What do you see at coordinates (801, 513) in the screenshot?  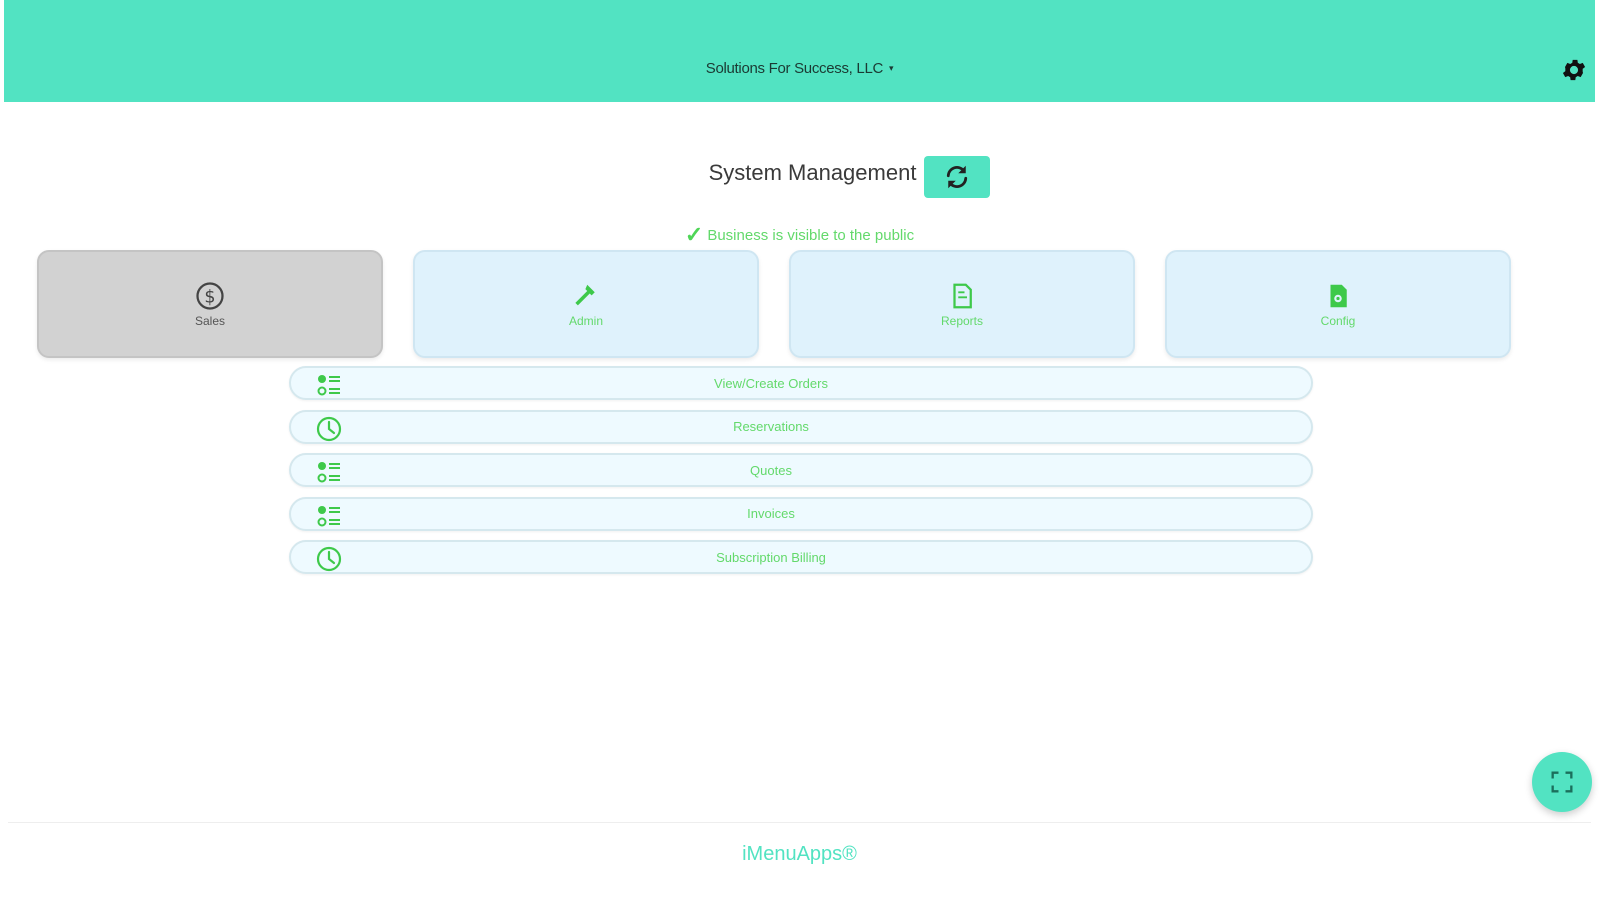 I see `list-item-invoices: Invoices` at bounding box center [801, 513].